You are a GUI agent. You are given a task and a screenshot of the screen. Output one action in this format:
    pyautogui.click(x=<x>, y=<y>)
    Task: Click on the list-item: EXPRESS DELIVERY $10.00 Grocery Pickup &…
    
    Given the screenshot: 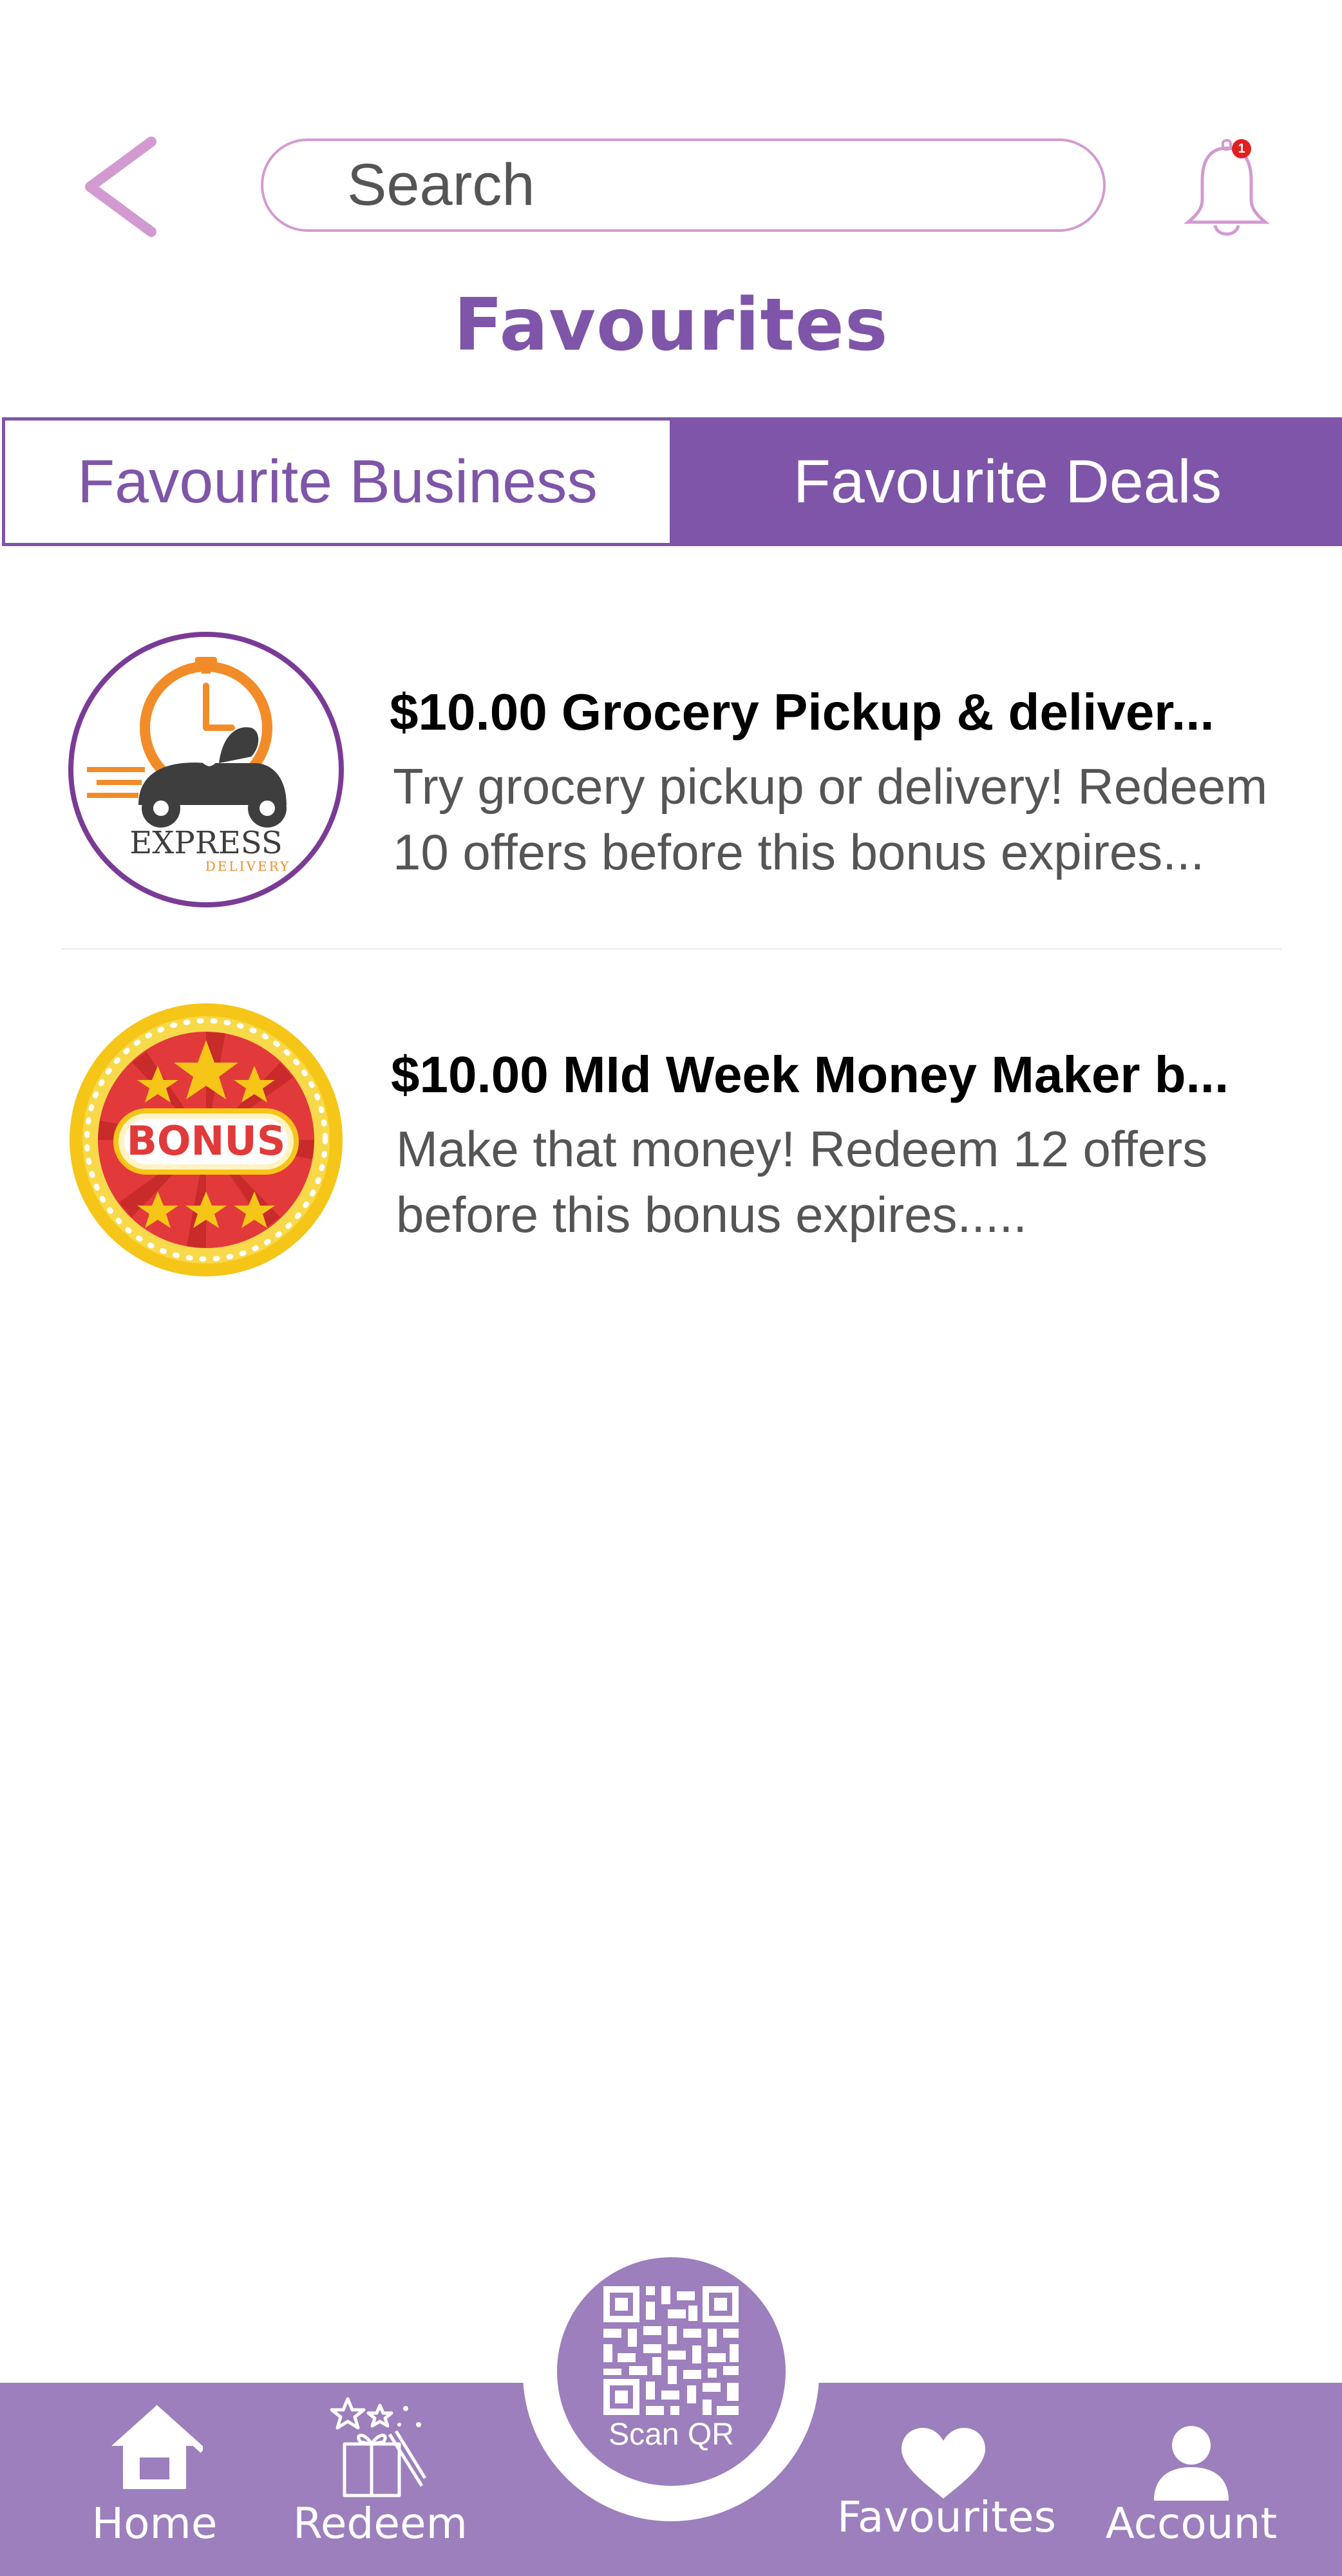 What is the action you would take?
    pyautogui.click(x=671, y=769)
    